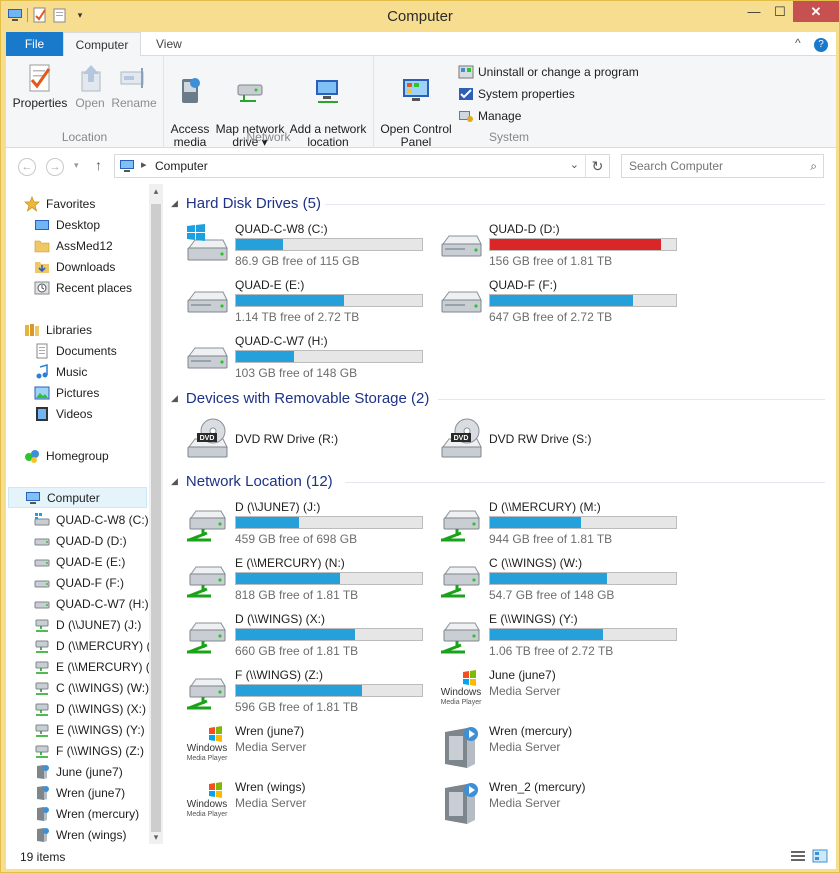 The height and width of the screenshot is (873, 840). What do you see at coordinates (98, 287) in the screenshot?
I see `nav-favorite-item: Recent places` at bounding box center [98, 287].